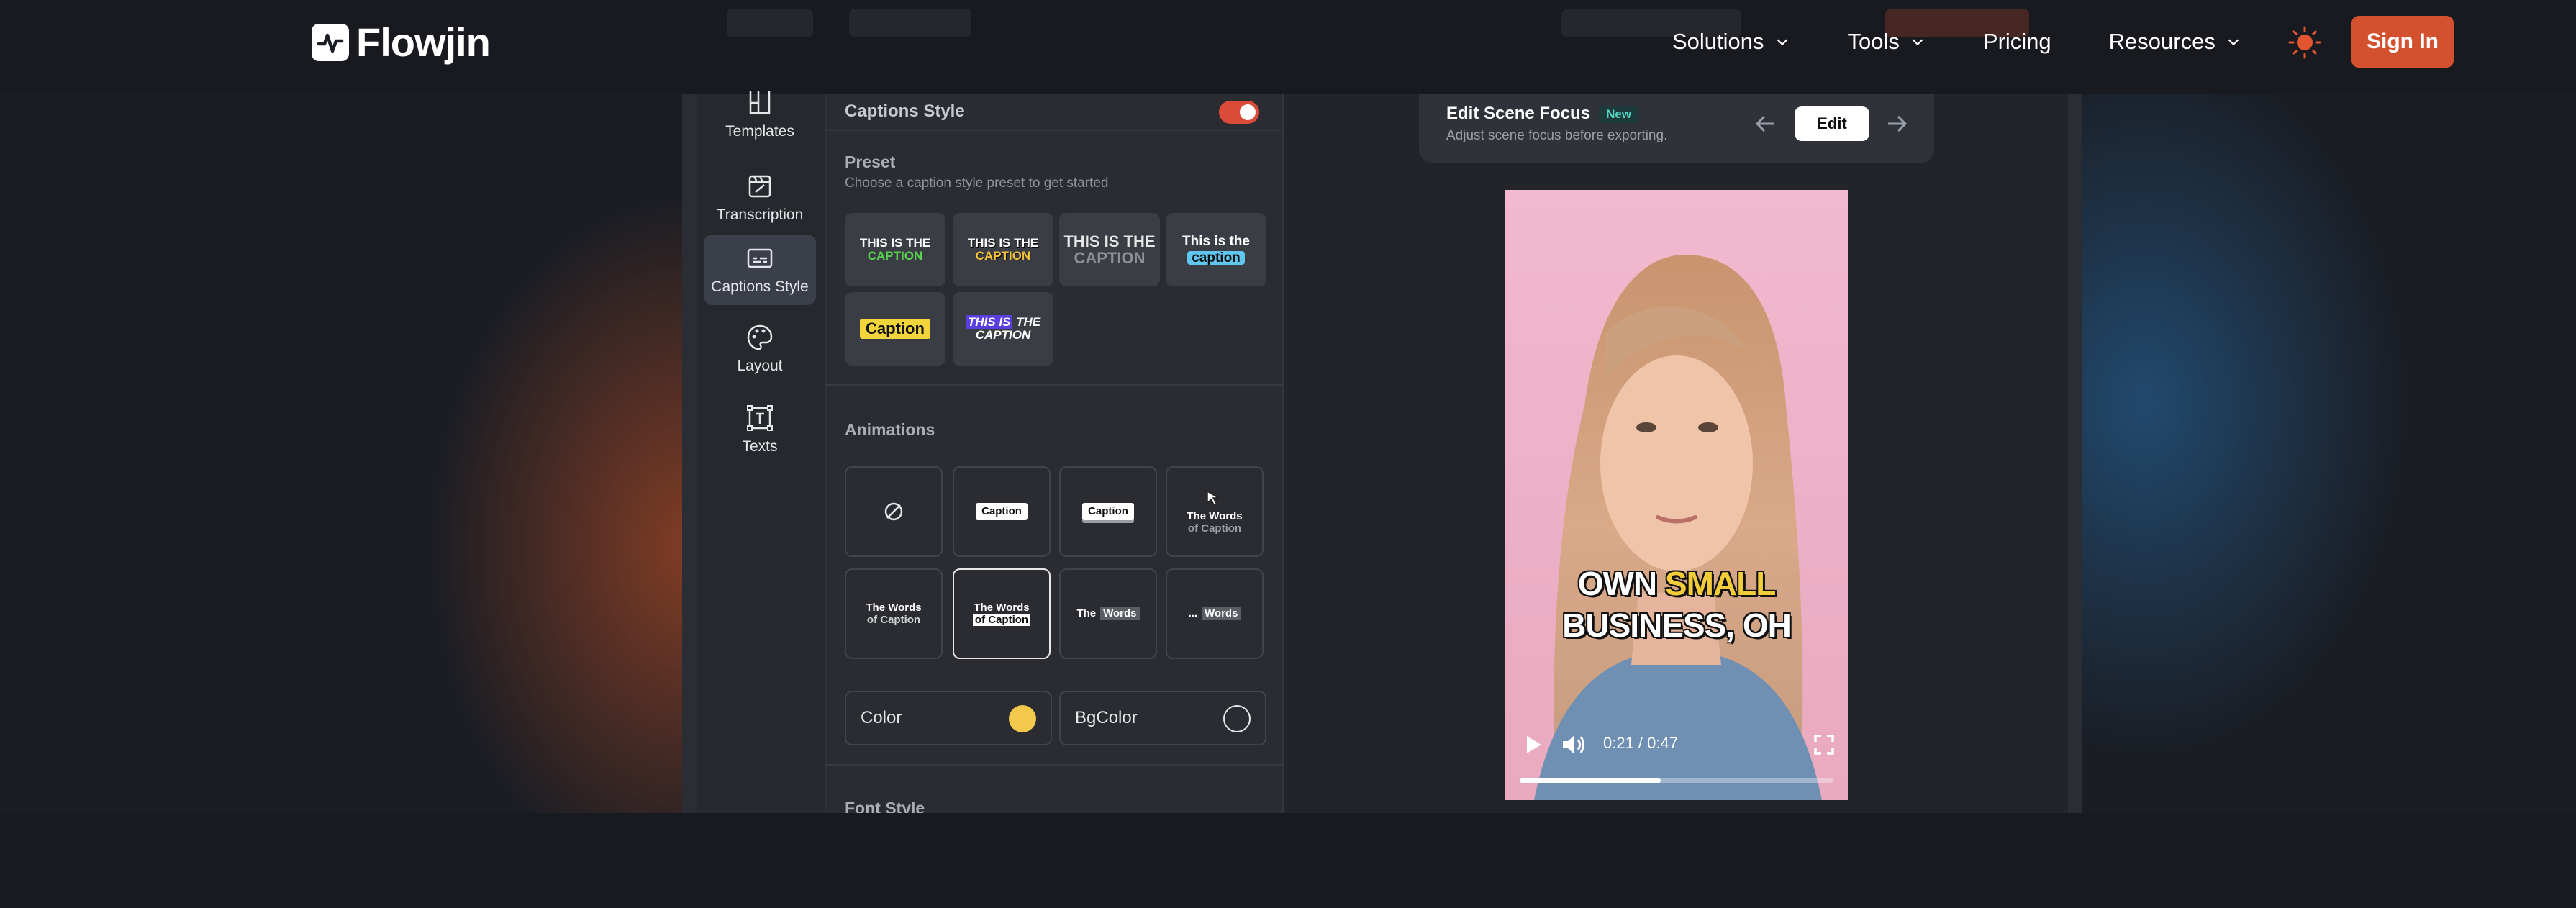 The height and width of the screenshot is (908, 2576). What do you see at coordinates (1590, 781) in the screenshot?
I see `video-progress-fill` at bounding box center [1590, 781].